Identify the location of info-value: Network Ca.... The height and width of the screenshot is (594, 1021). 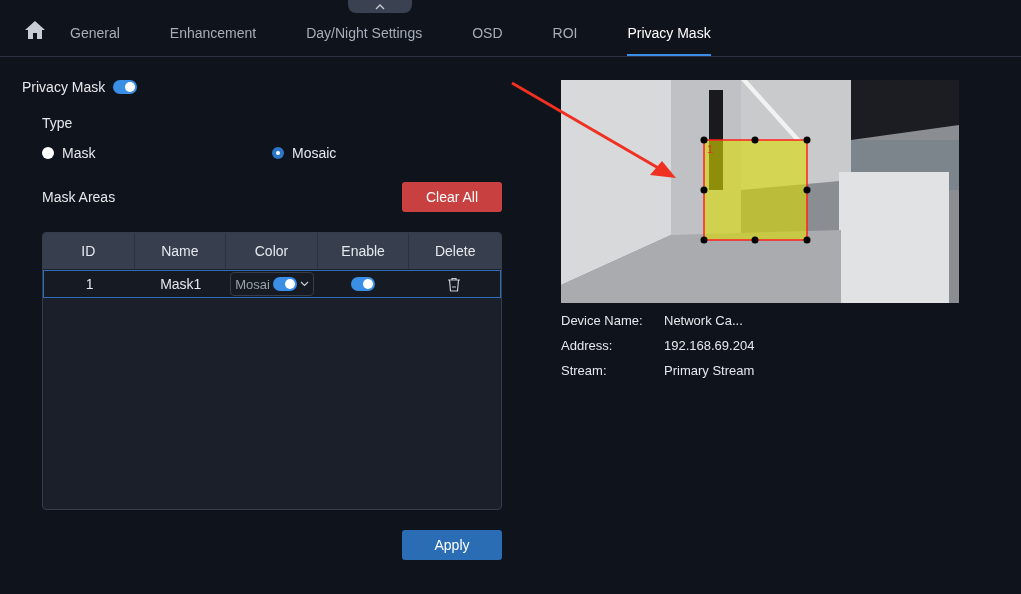
(703, 320).